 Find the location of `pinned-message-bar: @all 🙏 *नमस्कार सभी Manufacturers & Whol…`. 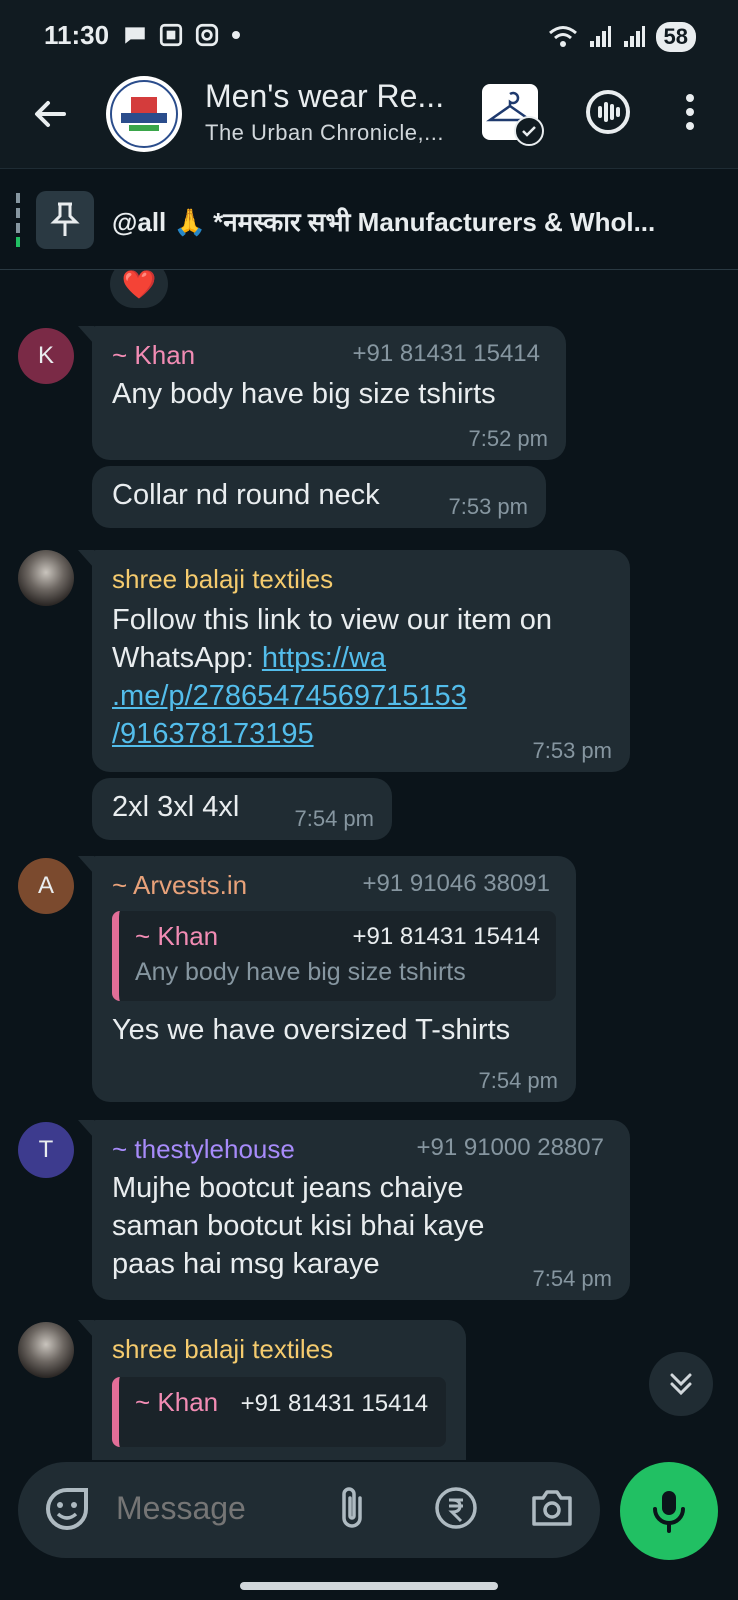

pinned-message-bar: @all 🙏 *नमस्कार सभी Manufacturers & Whol… is located at coordinates (369, 219).